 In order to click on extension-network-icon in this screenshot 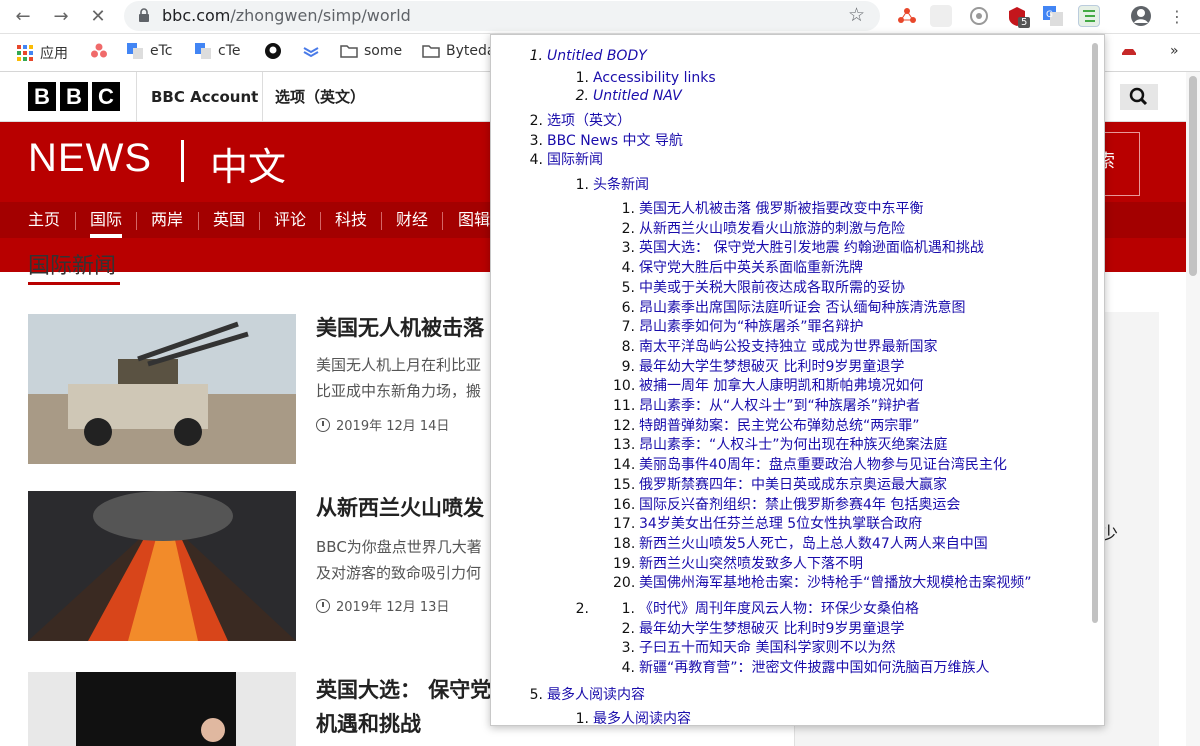, I will do `click(907, 16)`.